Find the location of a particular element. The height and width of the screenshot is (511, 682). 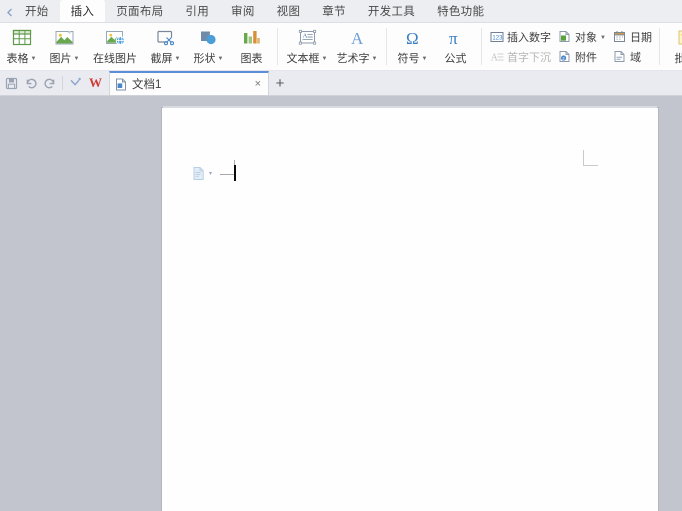

wordart-icon: A is located at coordinates (357, 37).